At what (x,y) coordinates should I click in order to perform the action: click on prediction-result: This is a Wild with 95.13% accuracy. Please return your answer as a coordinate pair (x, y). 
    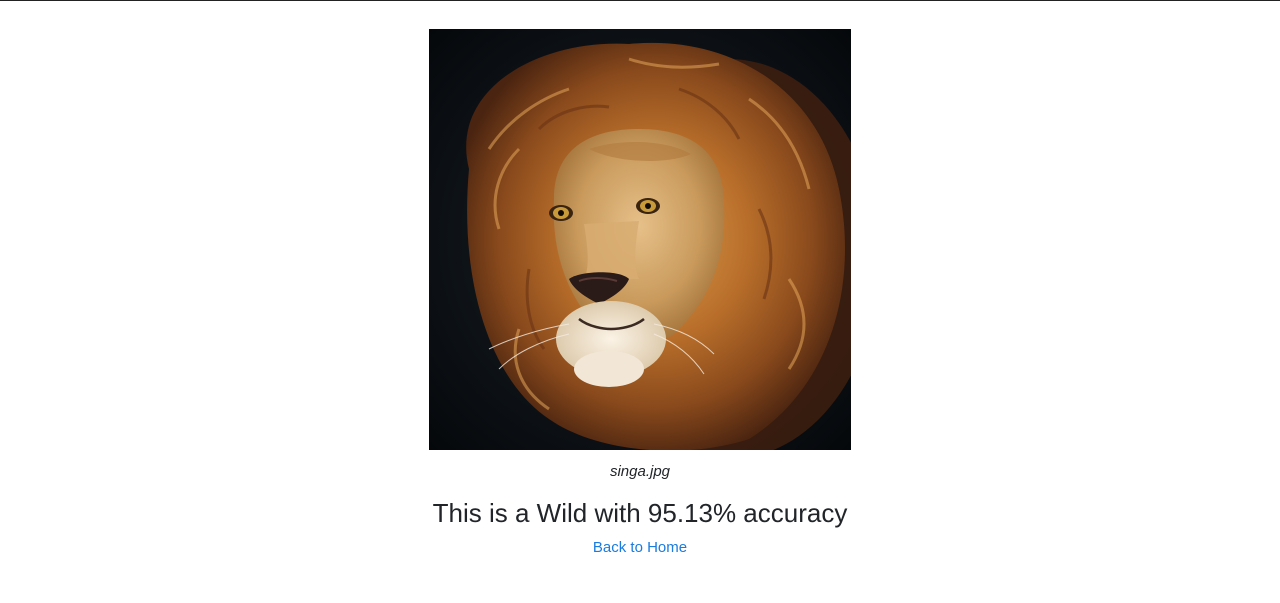
    Looking at the image, I should click on (640, 513).